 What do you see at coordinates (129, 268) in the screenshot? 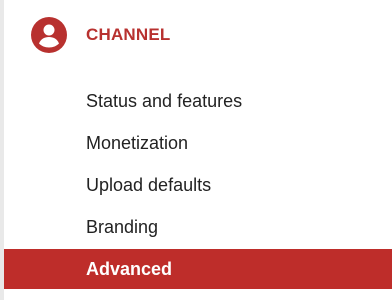
I see `nav-item-label: Advanced` at bounding box center [129, 268].